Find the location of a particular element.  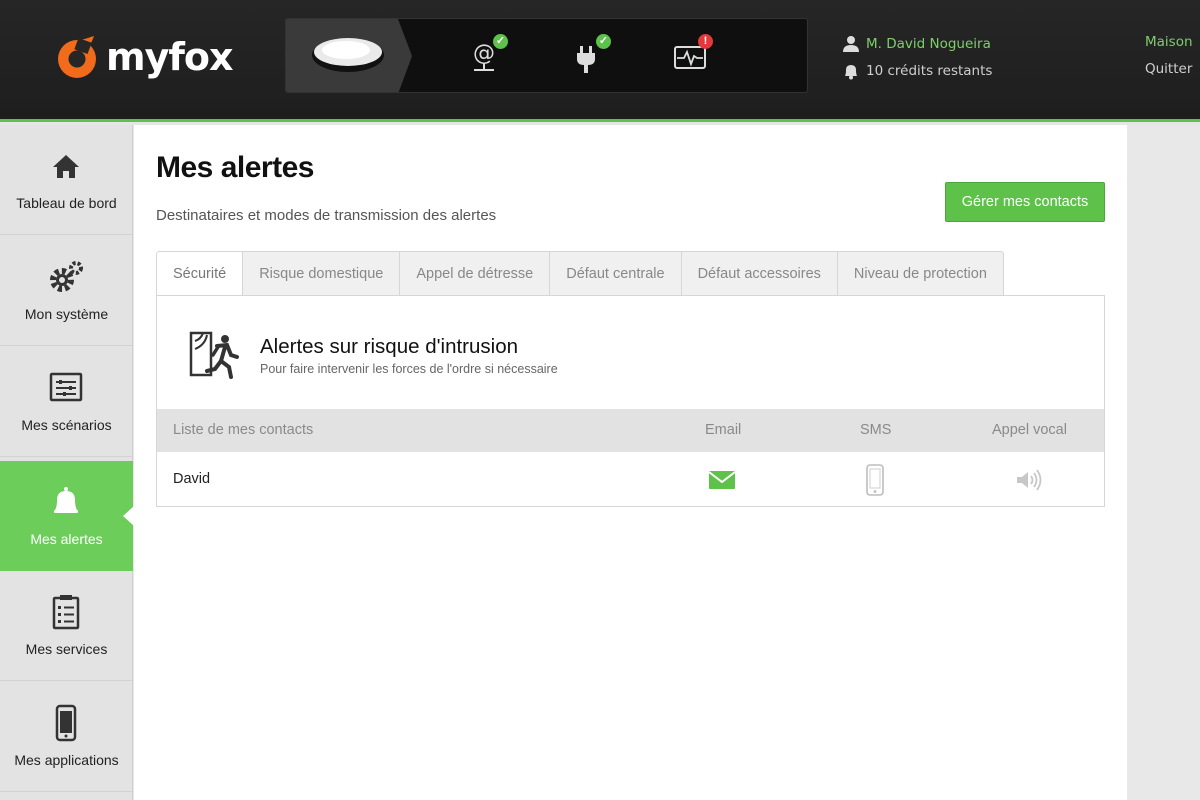

page-title: Mes alertes is located at coordinates (235, 167).